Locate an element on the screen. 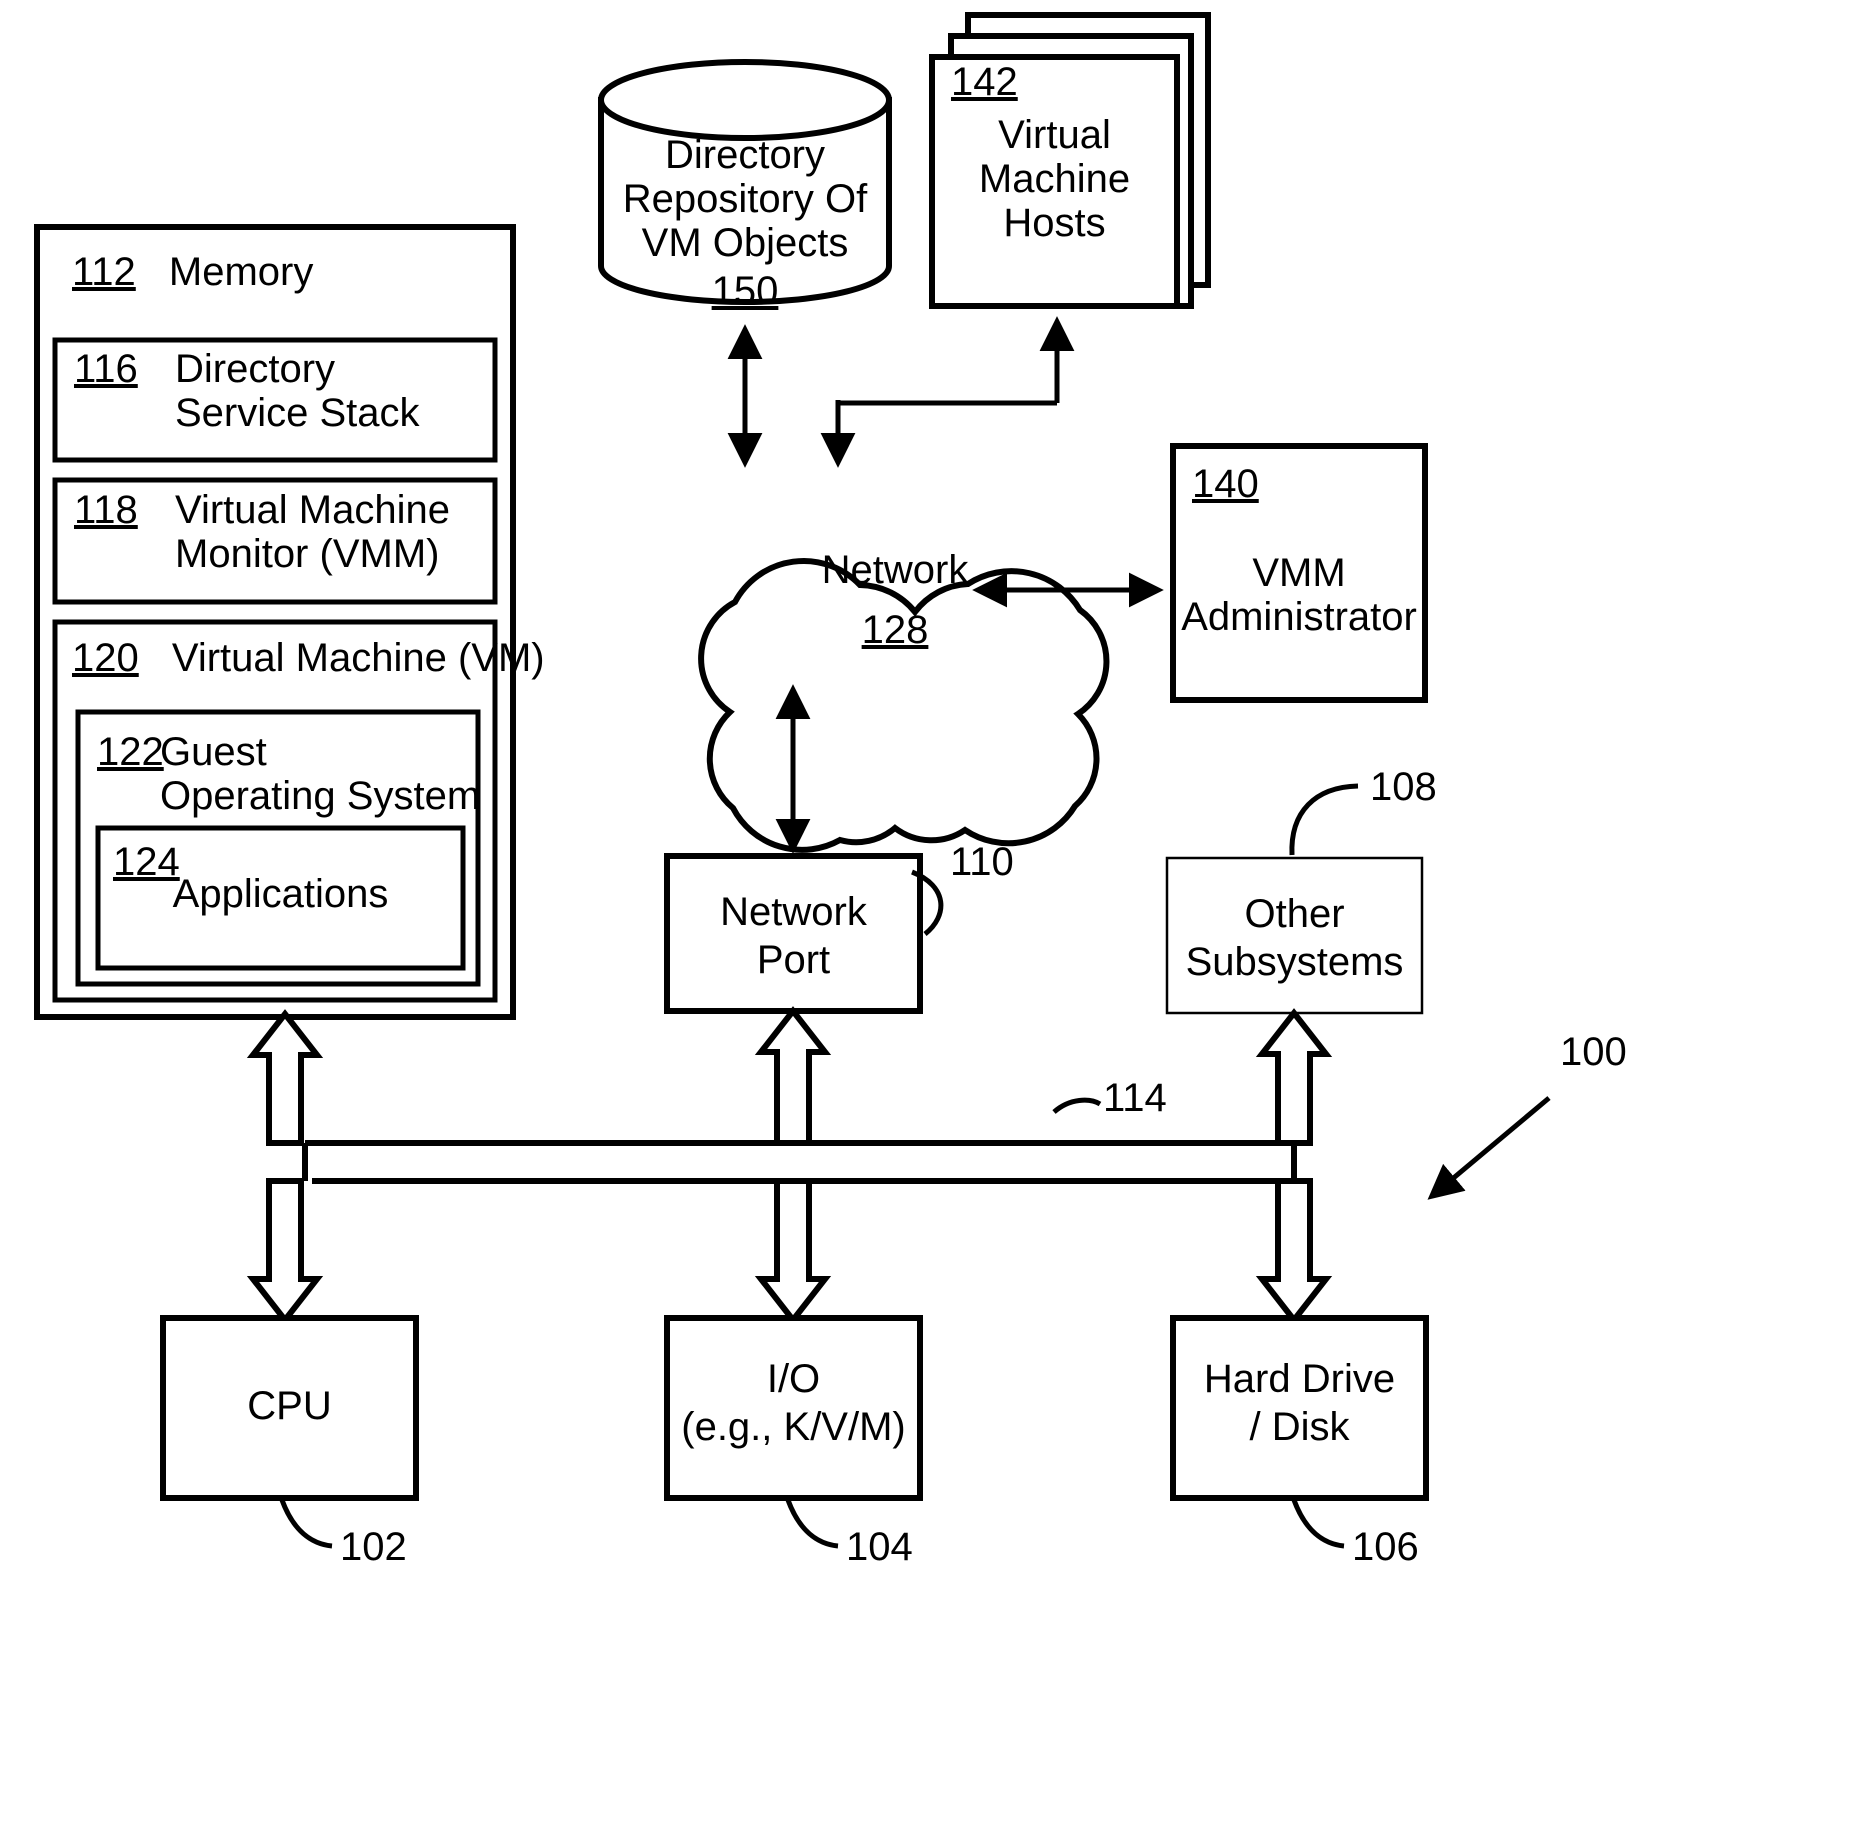 The height and width of the screenshot is (1832, 1869). netport-line1: Network is located at coordinates (793, 912).